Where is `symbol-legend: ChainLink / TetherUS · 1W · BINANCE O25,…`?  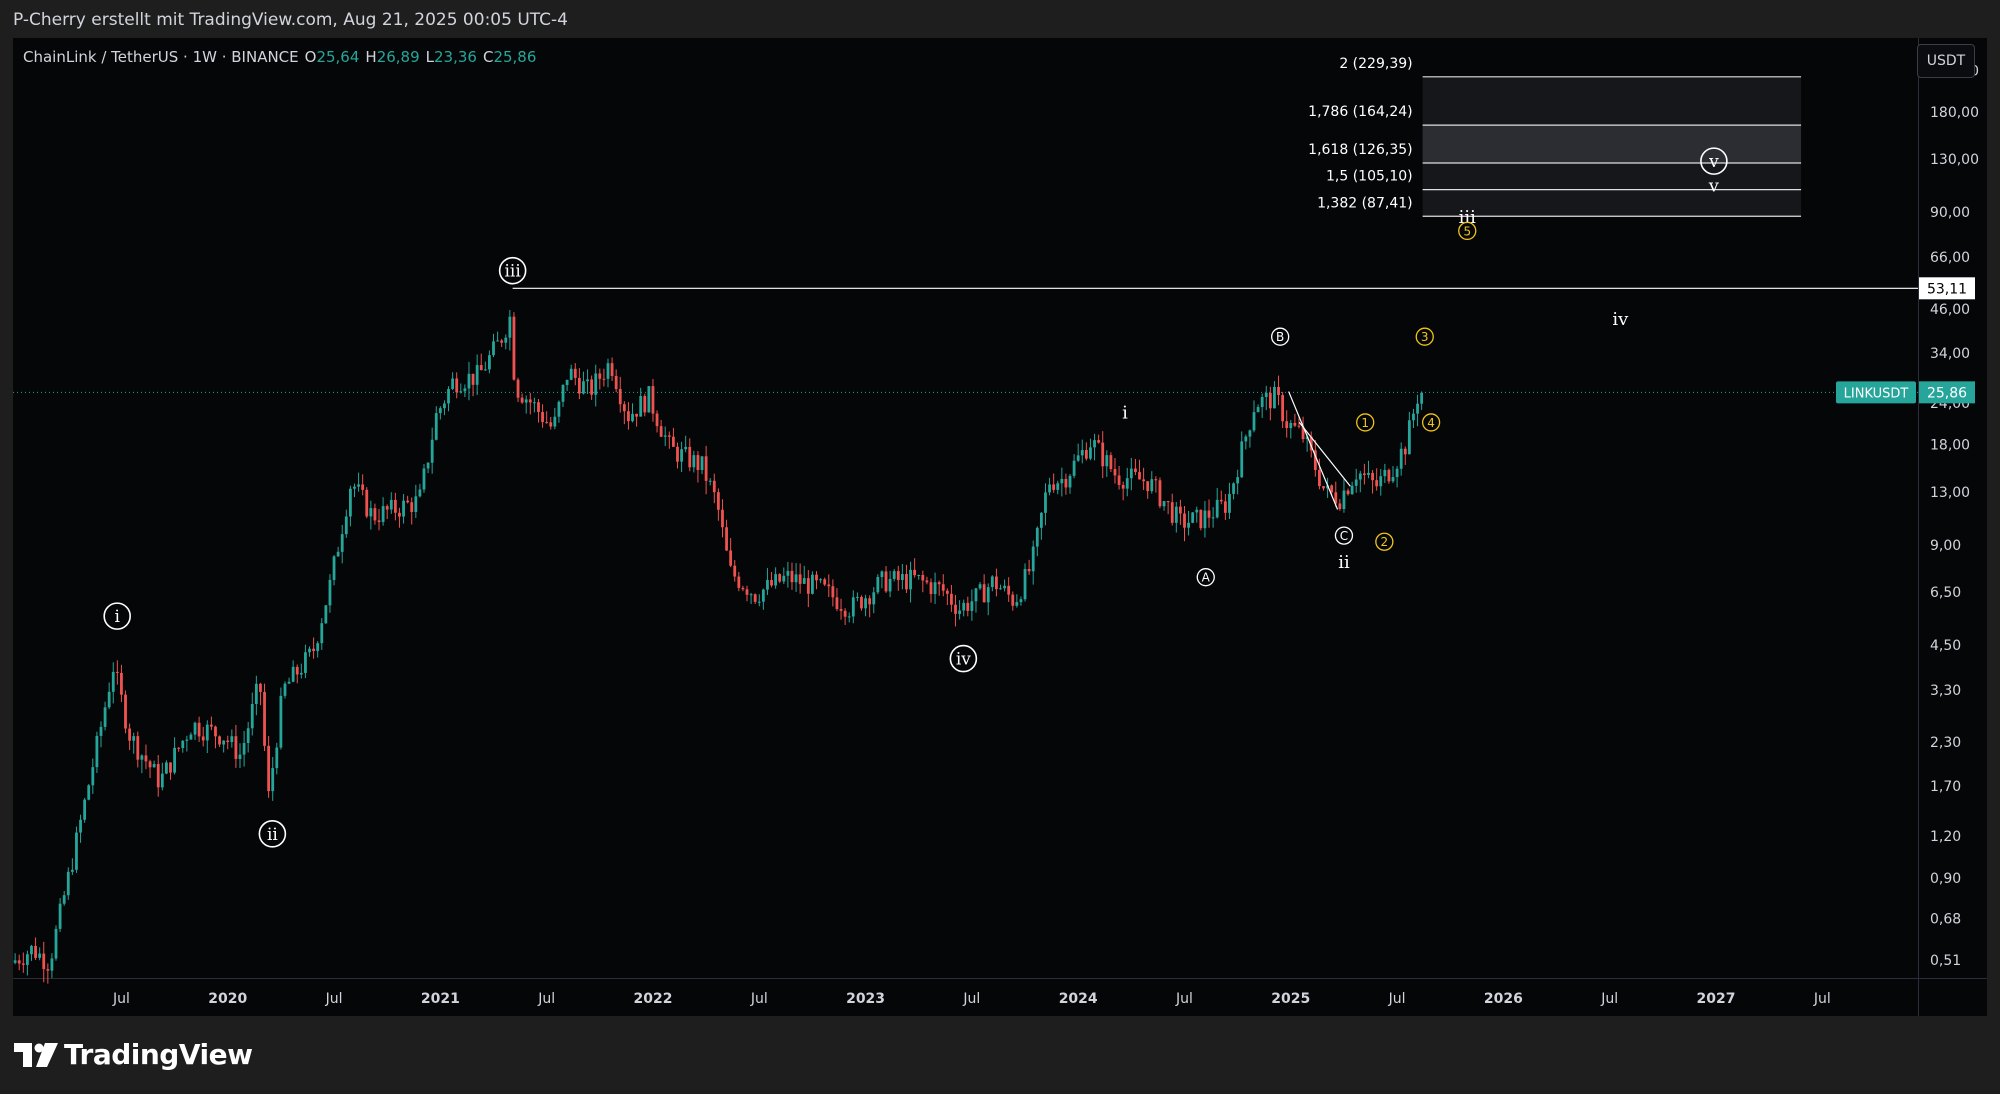
symbol-legend: ChainLink / TetherUS · 1W · BINANCE O25,… is located at coordinates (279, 57).